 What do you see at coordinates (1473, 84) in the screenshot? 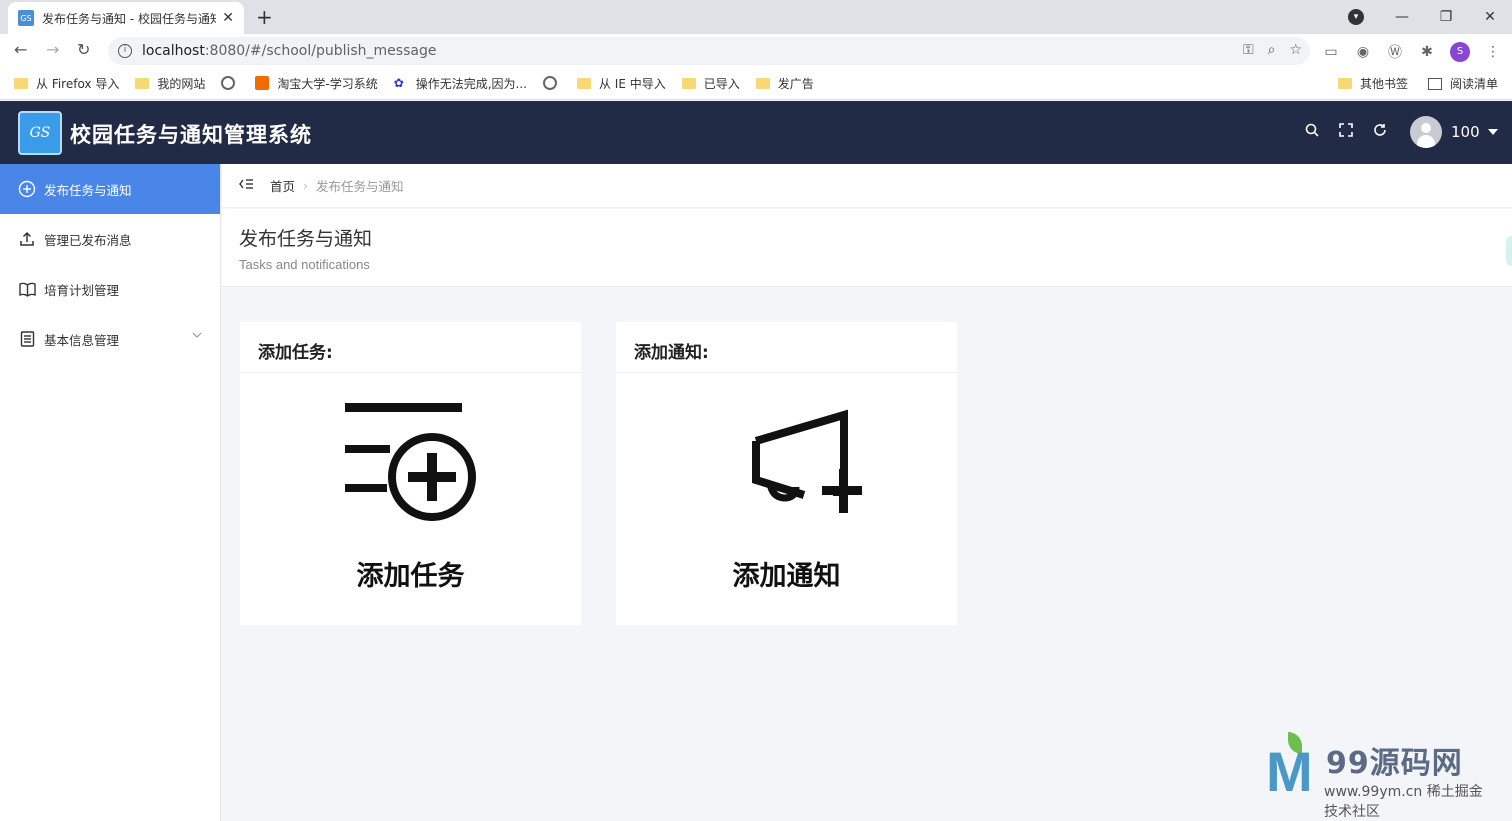
I see `bookmark-label: 阅读清单` at bounding box center [1473, 84].